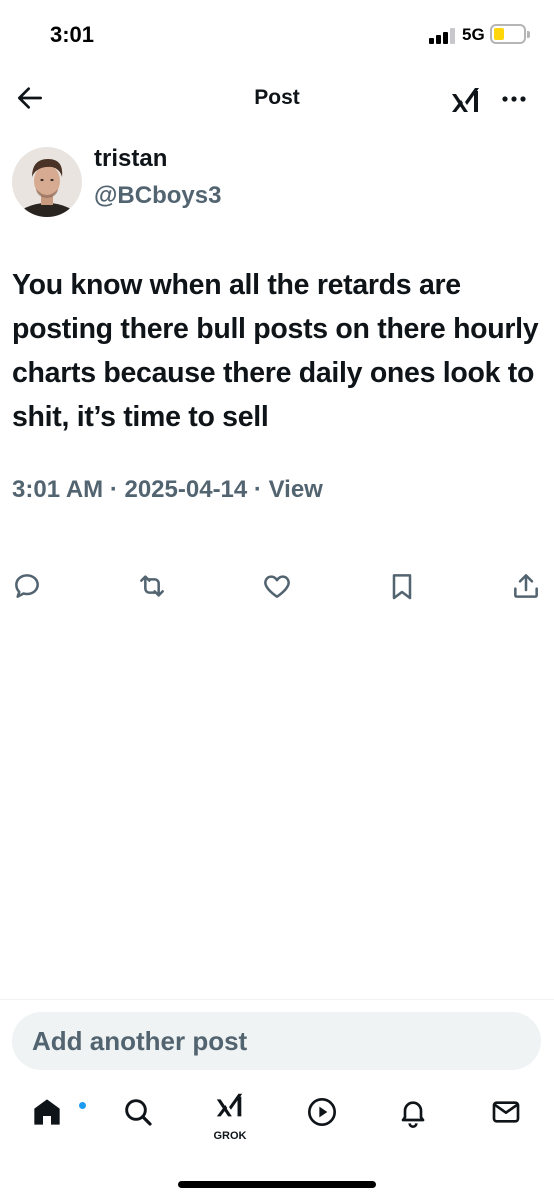  Describe the element at coordinates (72, 34) in the screenshot. I see `status-time: 3:01` at that location.